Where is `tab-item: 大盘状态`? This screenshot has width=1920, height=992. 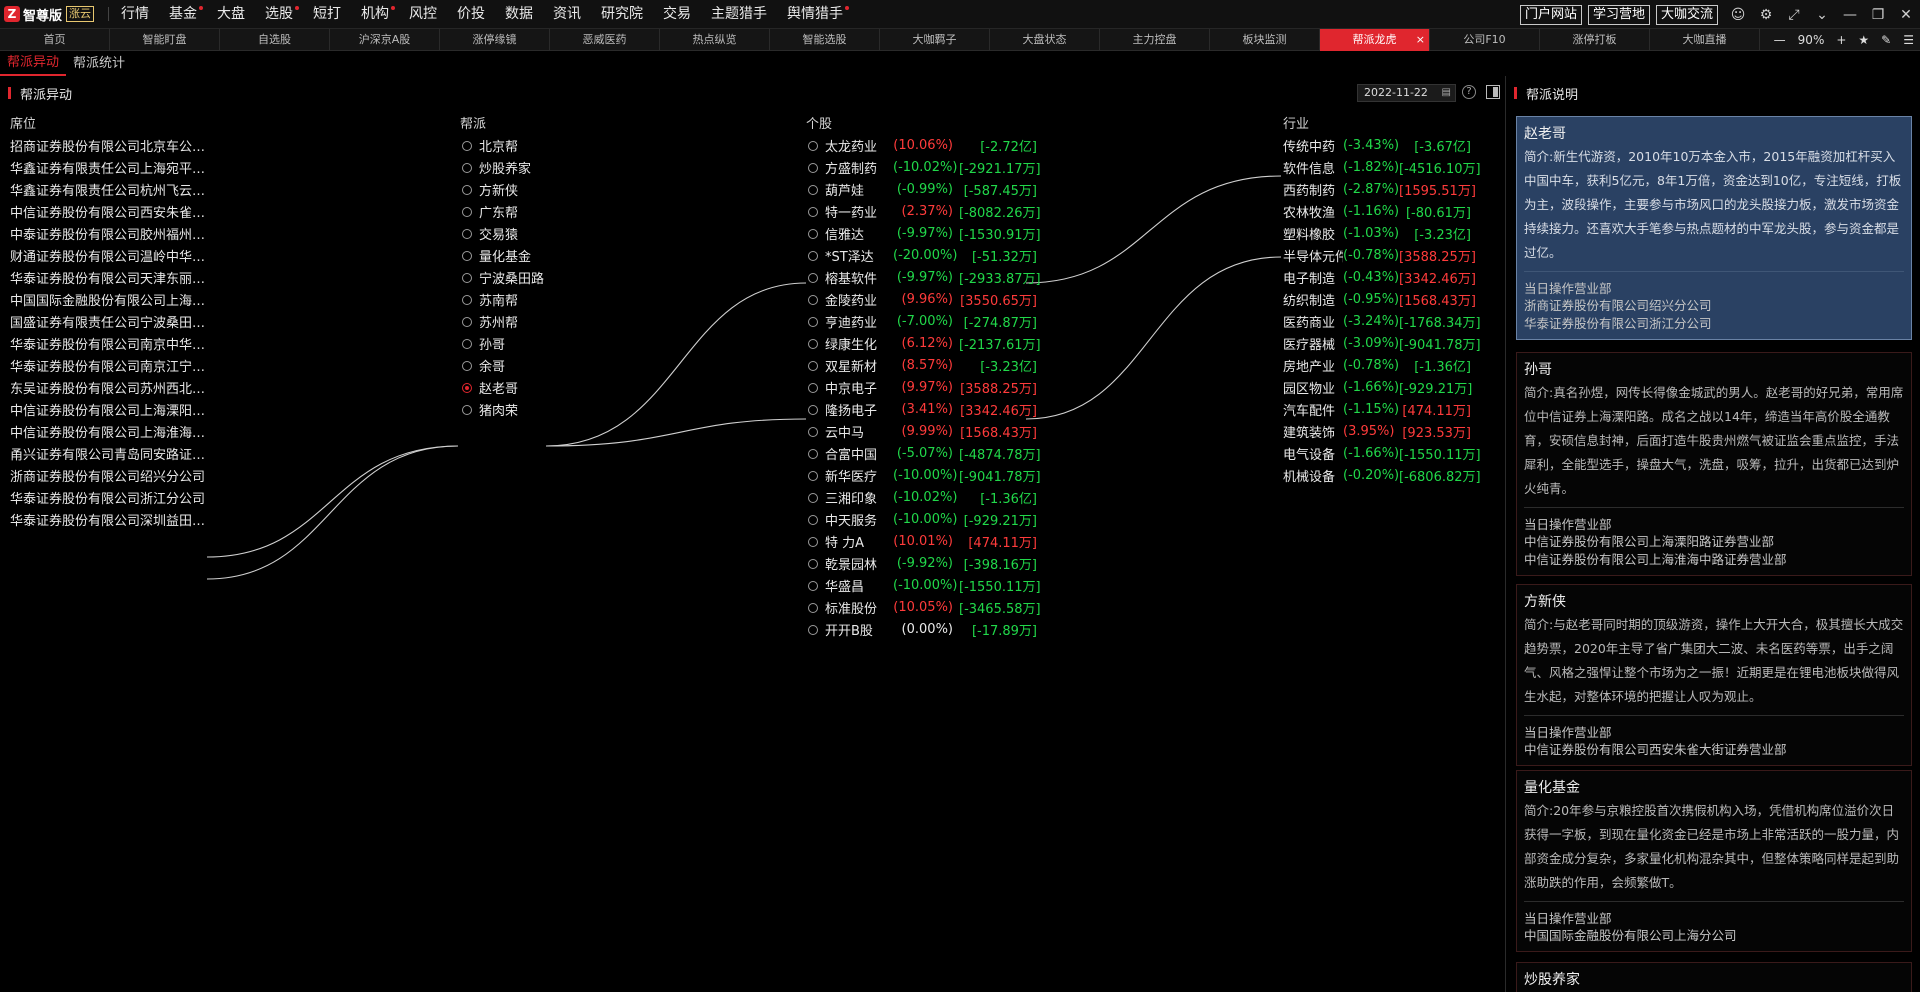 tab-item: 大盘状态 is located at coordinates (1045, 40).